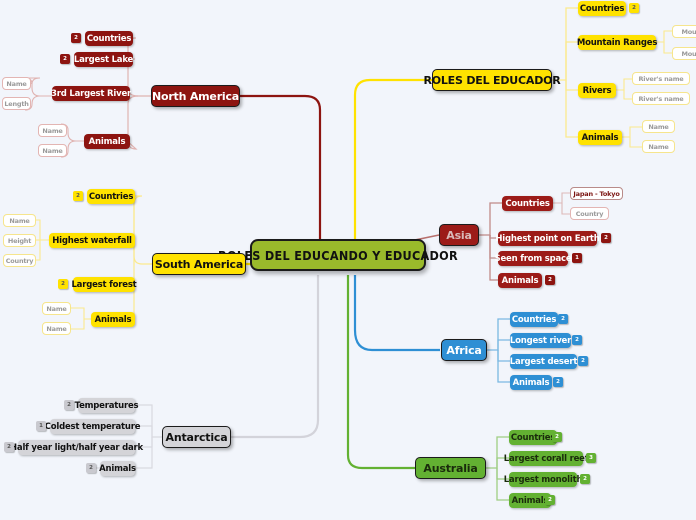 This screenshot has height=520, width=696. I want to click on leaf-label: Height, so click(19, 240).